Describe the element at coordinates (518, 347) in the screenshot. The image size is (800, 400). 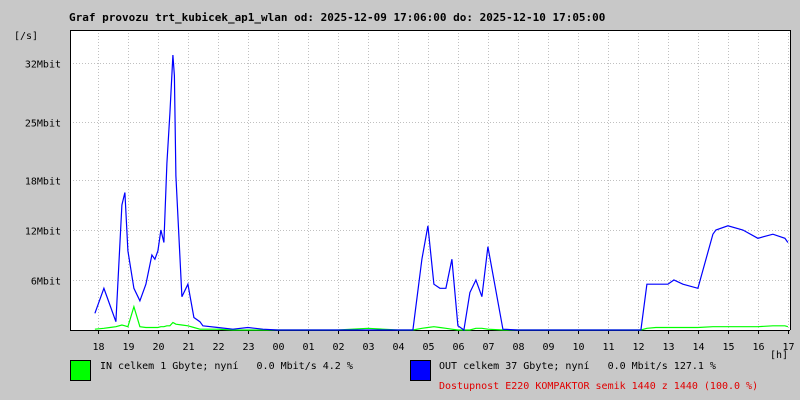
I see `x-tick-label: 08` at that location.